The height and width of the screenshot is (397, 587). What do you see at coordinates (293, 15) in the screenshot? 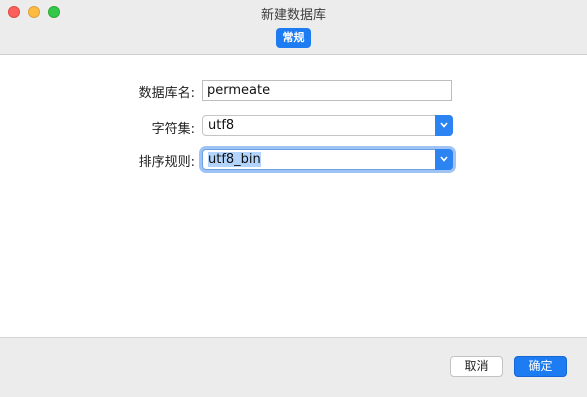
I see `window-title: 新建数据库` at bounding box center [293, 15].